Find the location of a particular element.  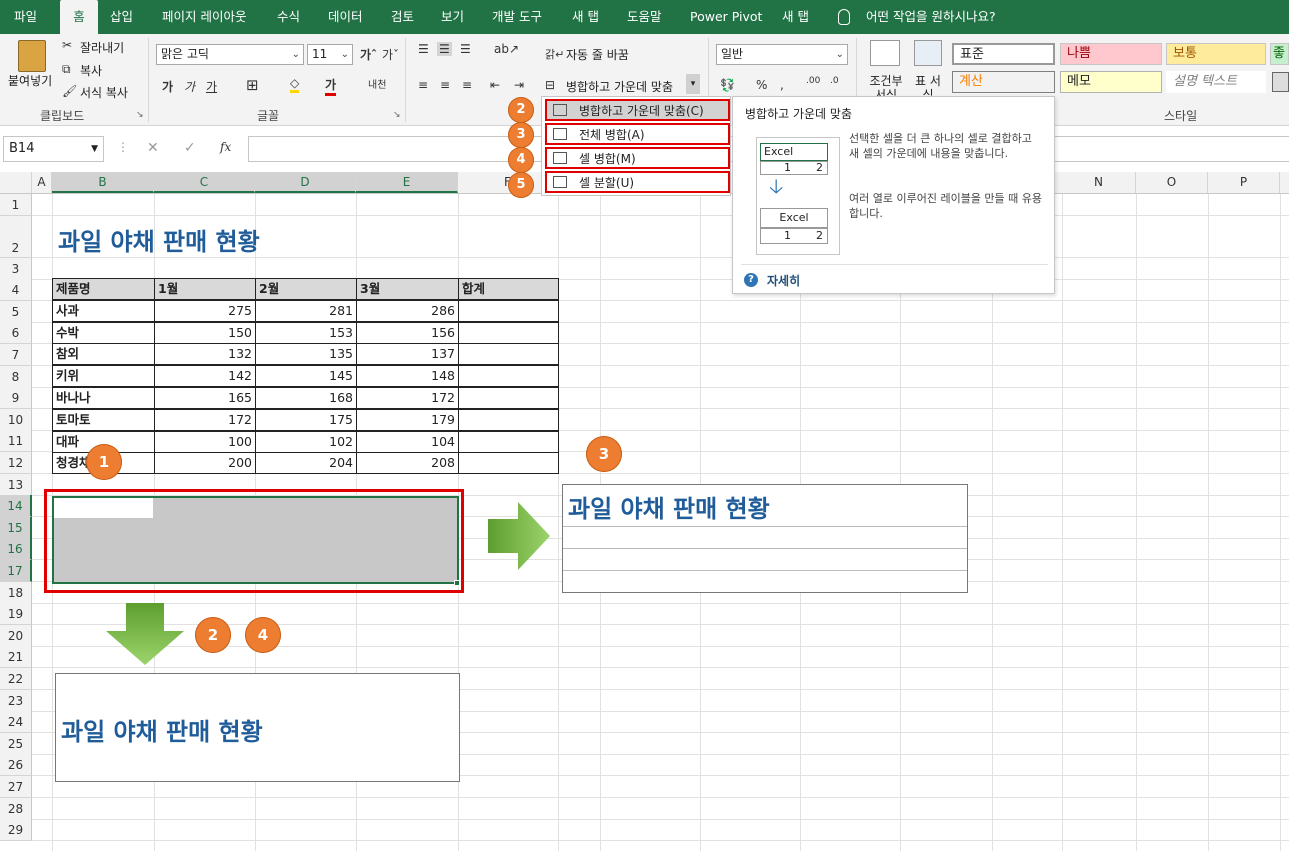

fill-handle is located at coordinates (457, 583).